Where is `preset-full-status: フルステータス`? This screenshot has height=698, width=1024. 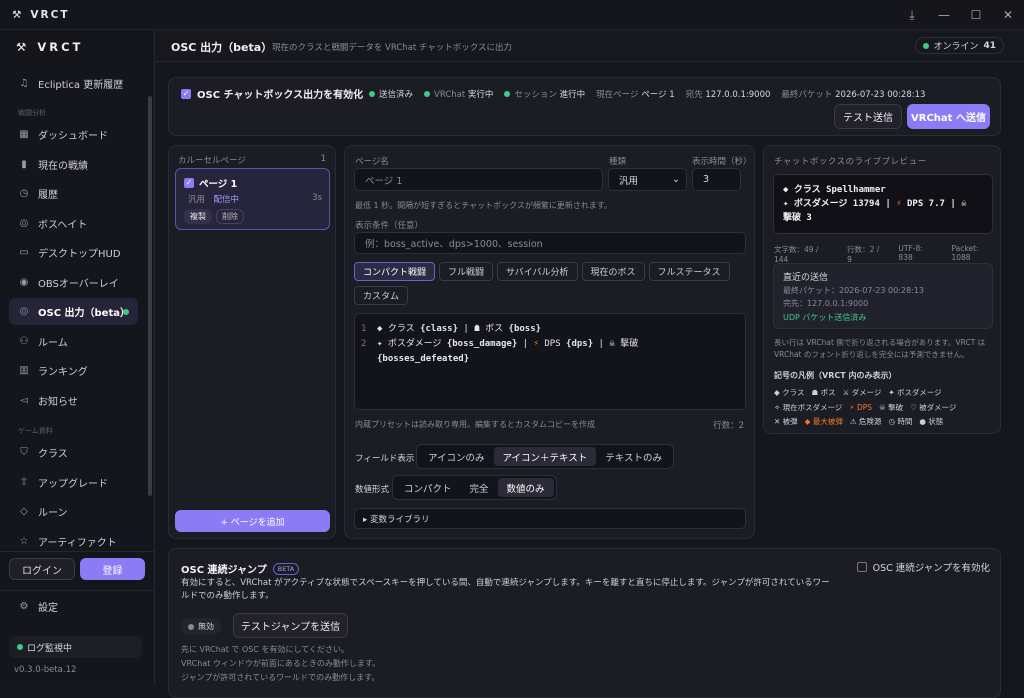
preset-full-status: フルステータス is located at coordinates (689, 271).